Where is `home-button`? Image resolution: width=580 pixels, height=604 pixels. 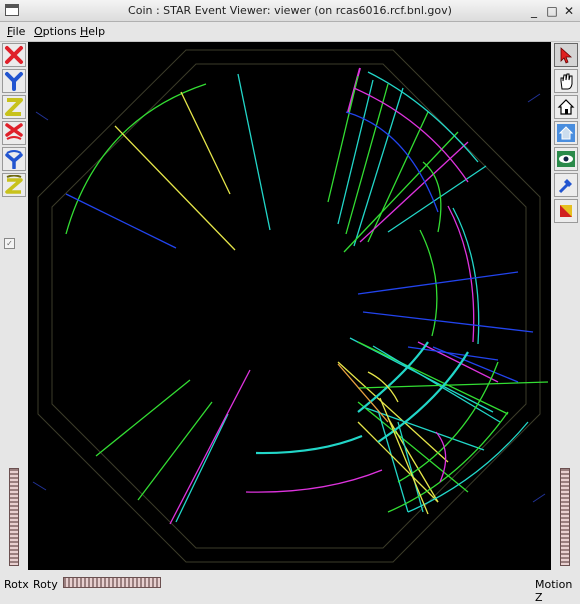
home-button is located at coordinates (566, 107).